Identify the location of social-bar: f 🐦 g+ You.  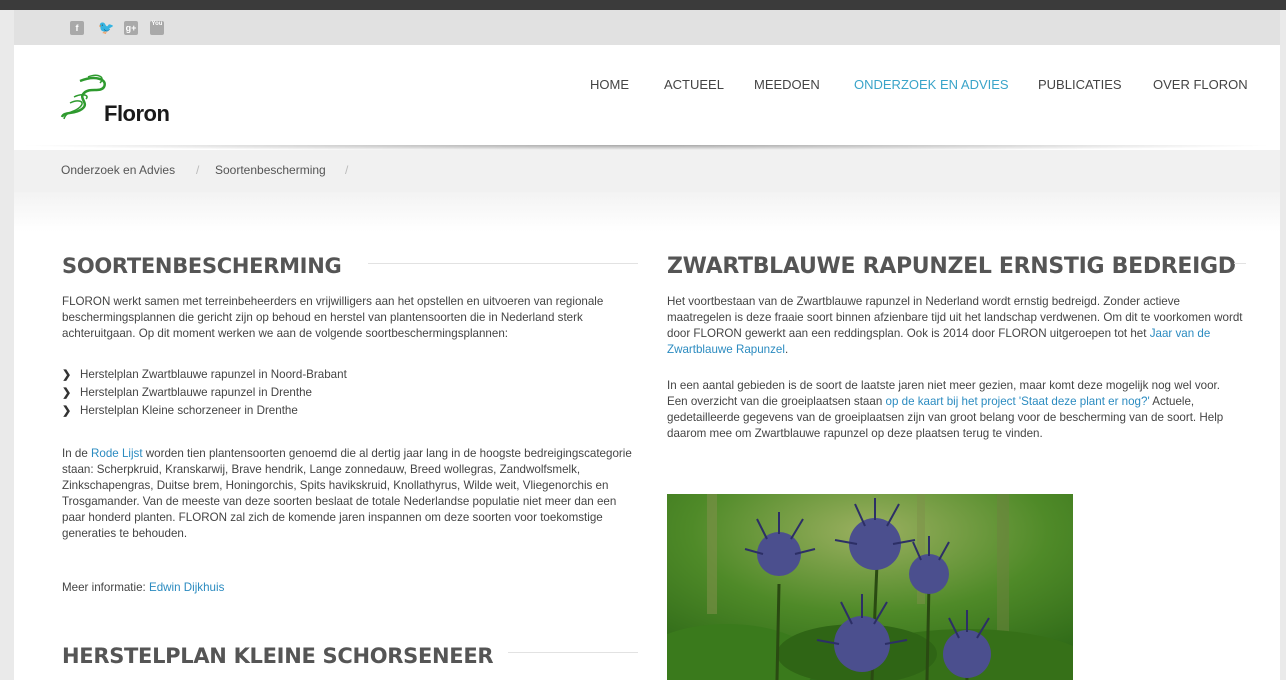
(647, 27).